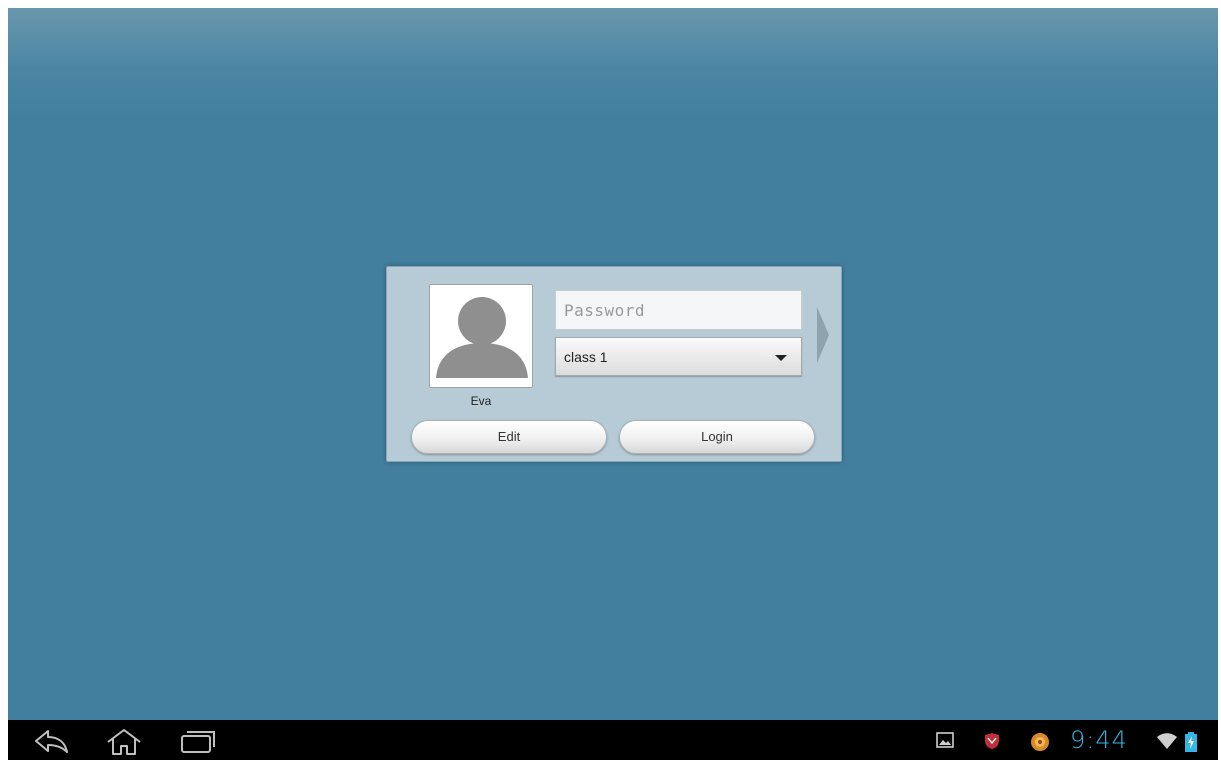 The image size is (1221, 760). I want to click on system-navigation-bar: 9:44, so click(613, 740).